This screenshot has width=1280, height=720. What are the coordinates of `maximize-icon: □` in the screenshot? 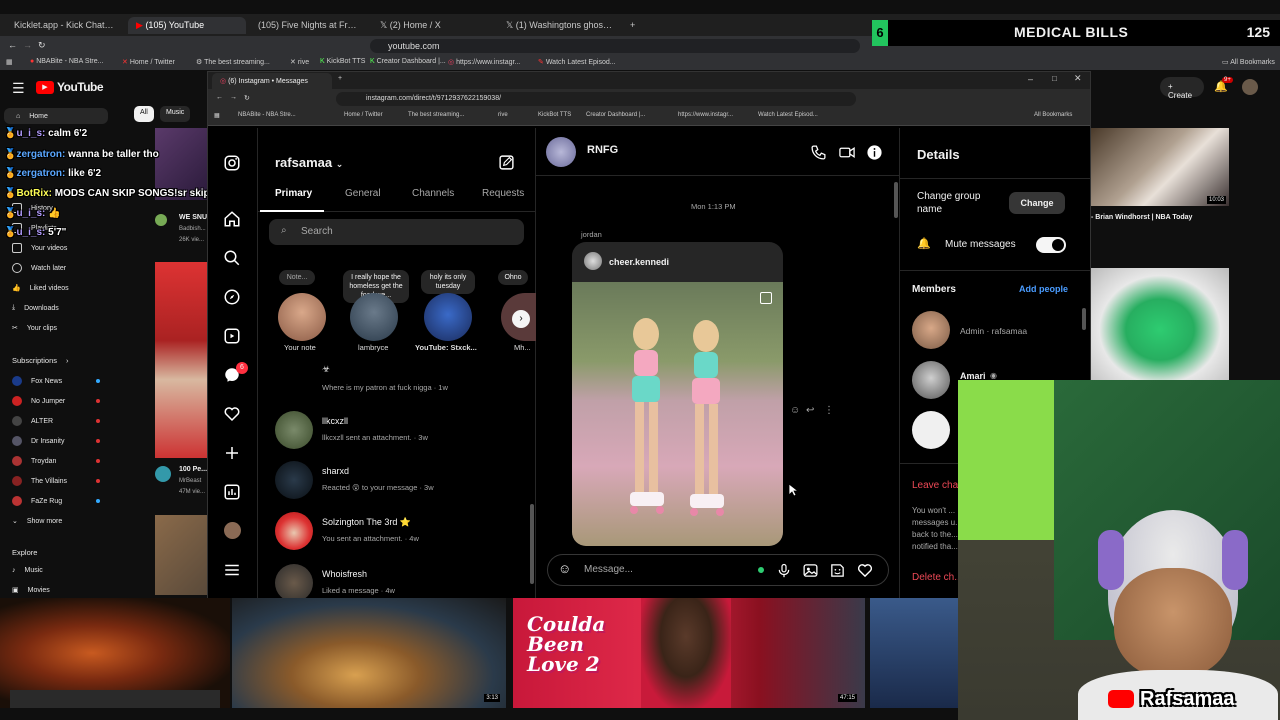 It's located at (1054, 78).